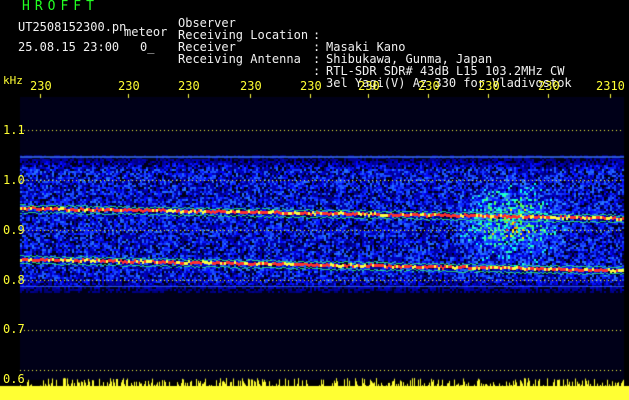 This screenshot has width=629, height=400. I want to click on file-name: UT2508152300.pn, so click(72, 27).